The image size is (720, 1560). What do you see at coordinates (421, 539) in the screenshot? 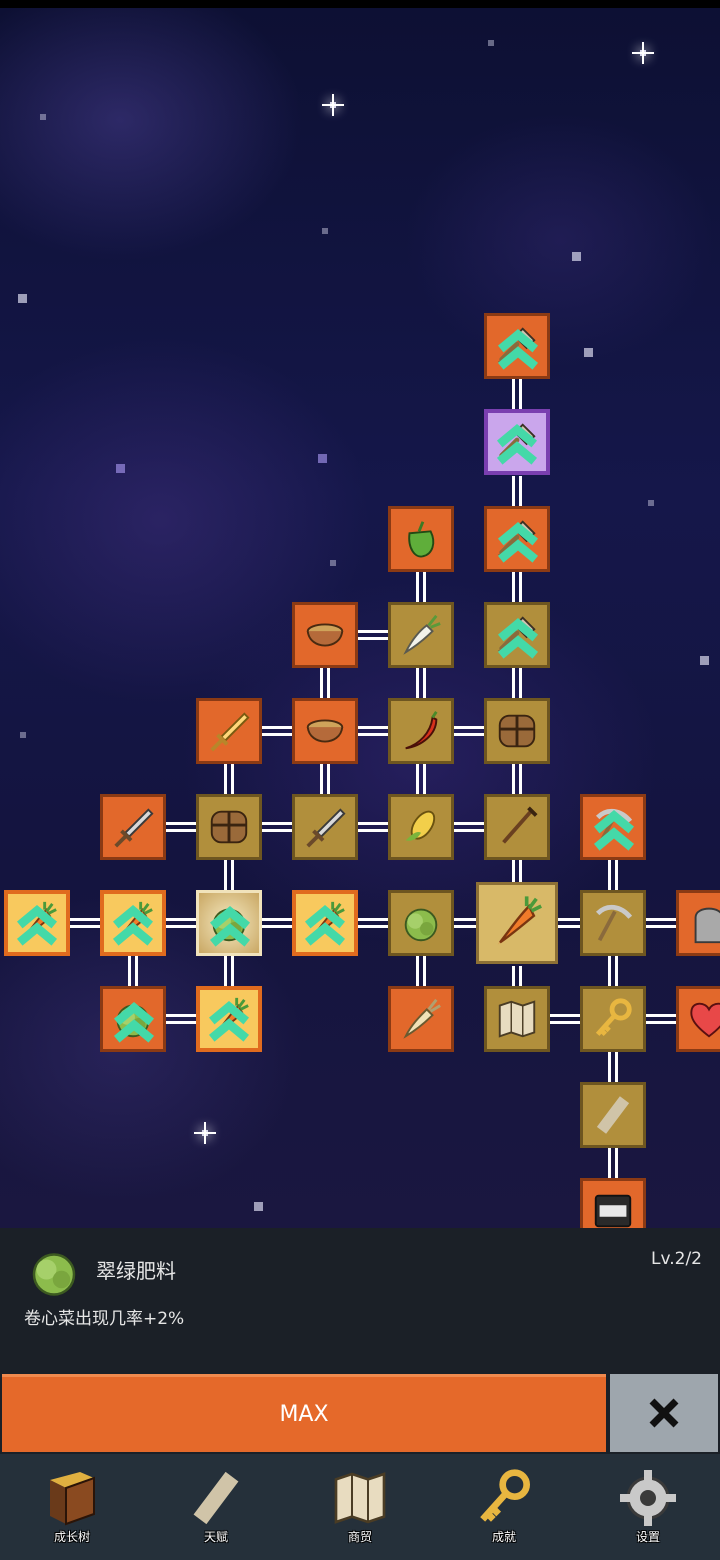
I see `skill-node-bell-pepper` at bounding box center [421, 539].